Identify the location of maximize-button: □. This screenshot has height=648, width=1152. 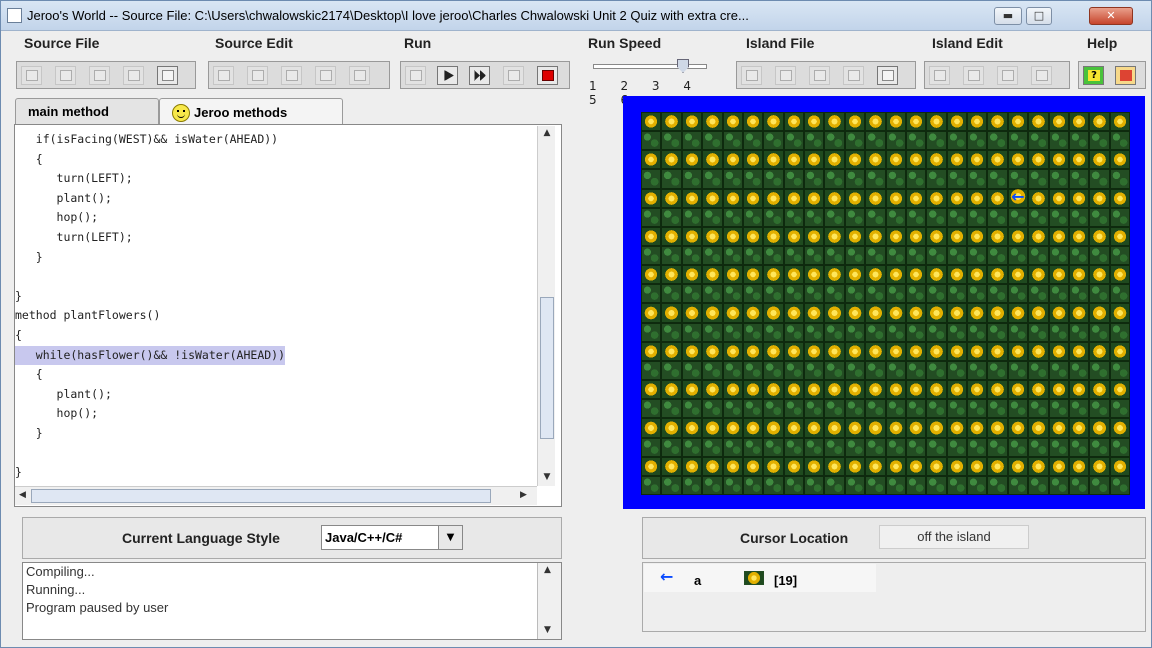
(1039, 16).